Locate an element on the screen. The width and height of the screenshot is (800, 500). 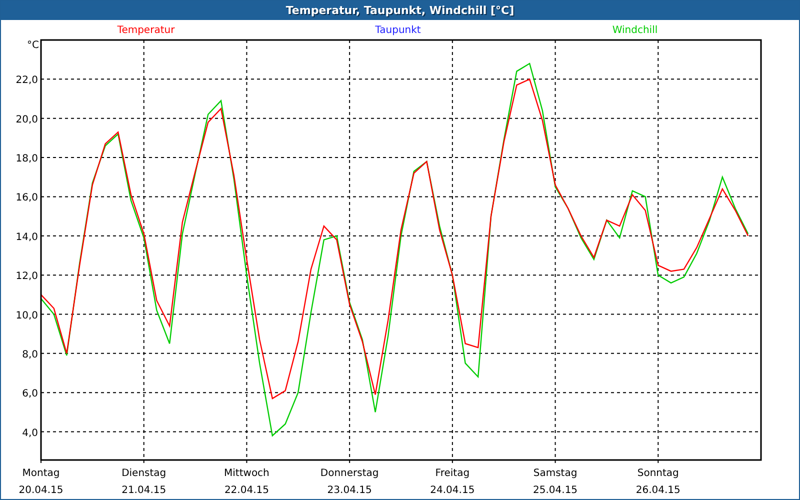
weekday-label: Sonntag is located at coordinates (658, 473).